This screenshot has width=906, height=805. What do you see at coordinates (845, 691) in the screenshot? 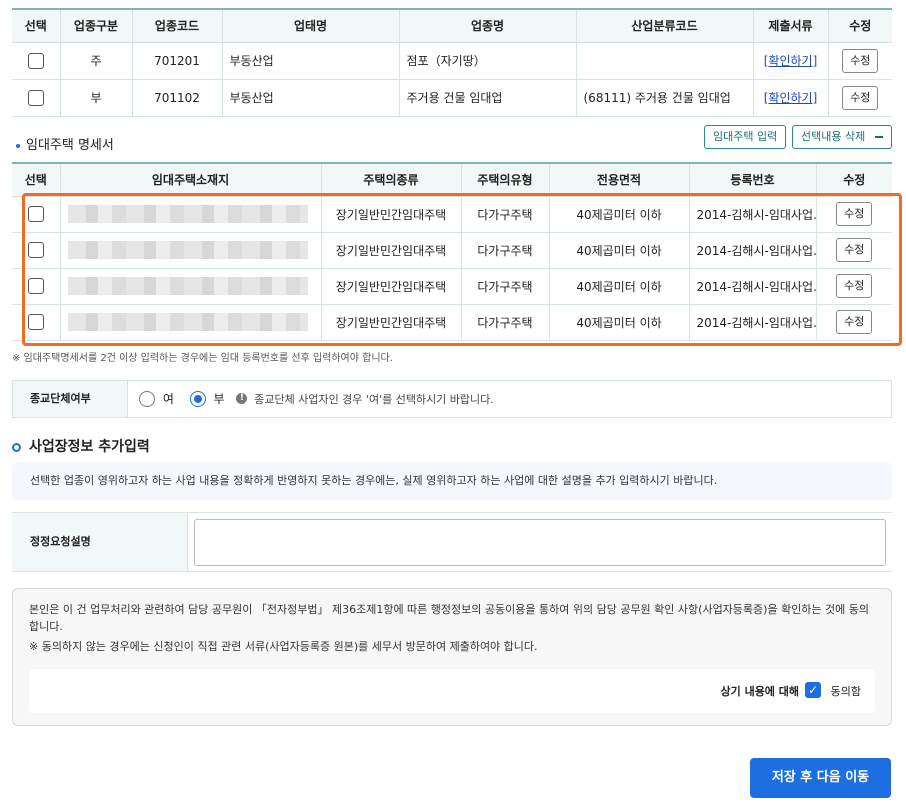
I see `agree-text: 동의함` at bounding box center [845, 691].